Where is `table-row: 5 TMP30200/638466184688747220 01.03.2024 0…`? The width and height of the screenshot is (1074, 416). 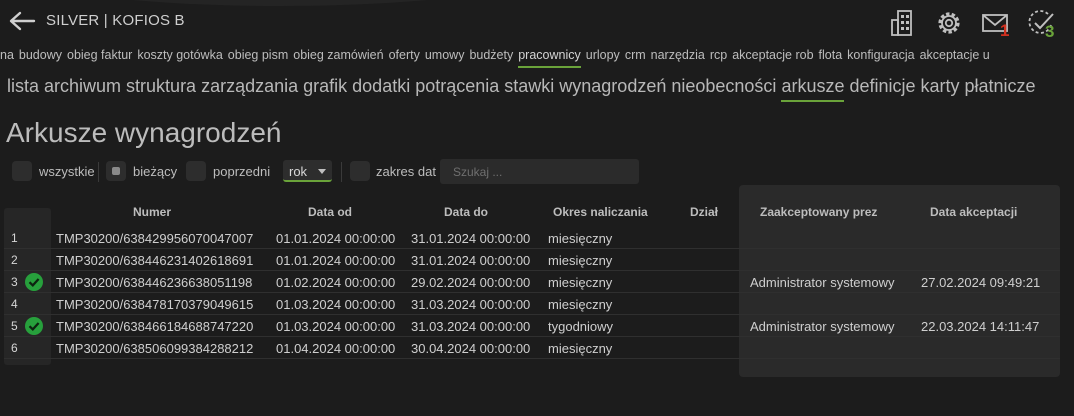 table-row: 5 TMP30200/638466184688747220 01.03.2024 0… is located at coordinates (532, 326).